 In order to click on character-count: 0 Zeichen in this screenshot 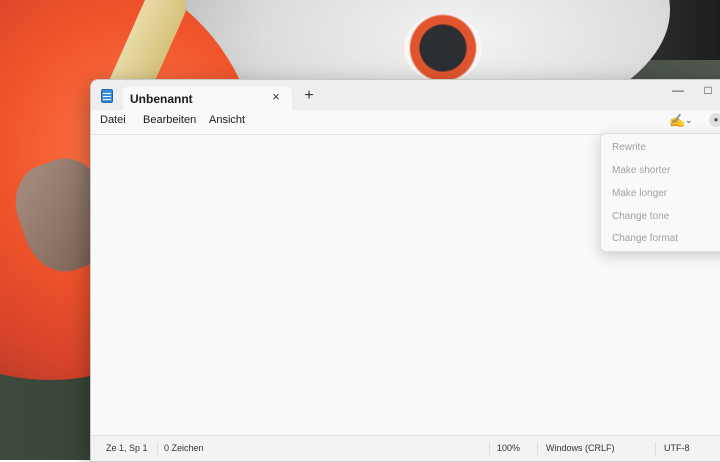, I will do `click(184, 448)`.